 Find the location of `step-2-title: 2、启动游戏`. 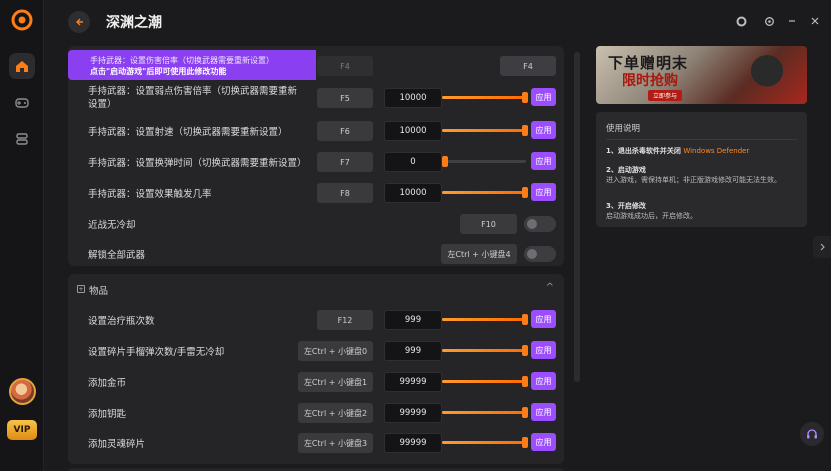

step-2-title: 2、启动游戏 is located at coordinates (626, 170).